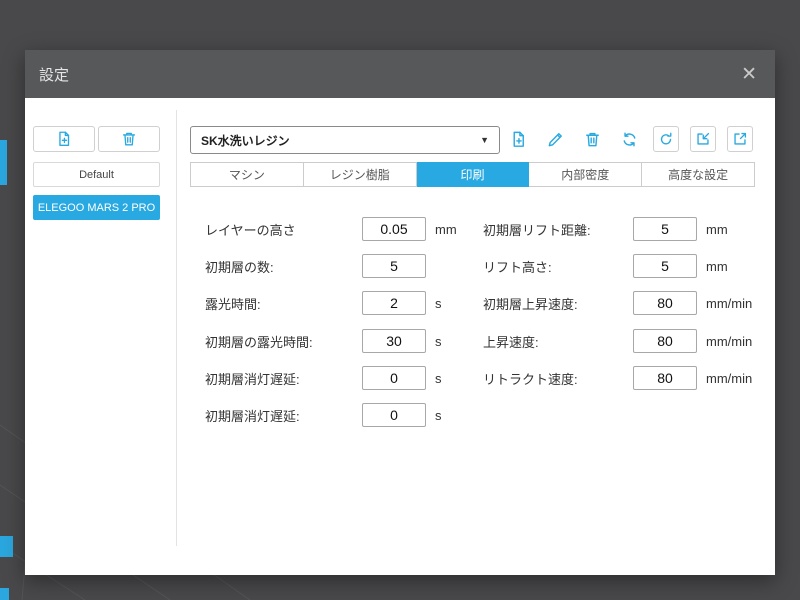  I want to click on tab-infill: 内部密度, so click(586, 174).